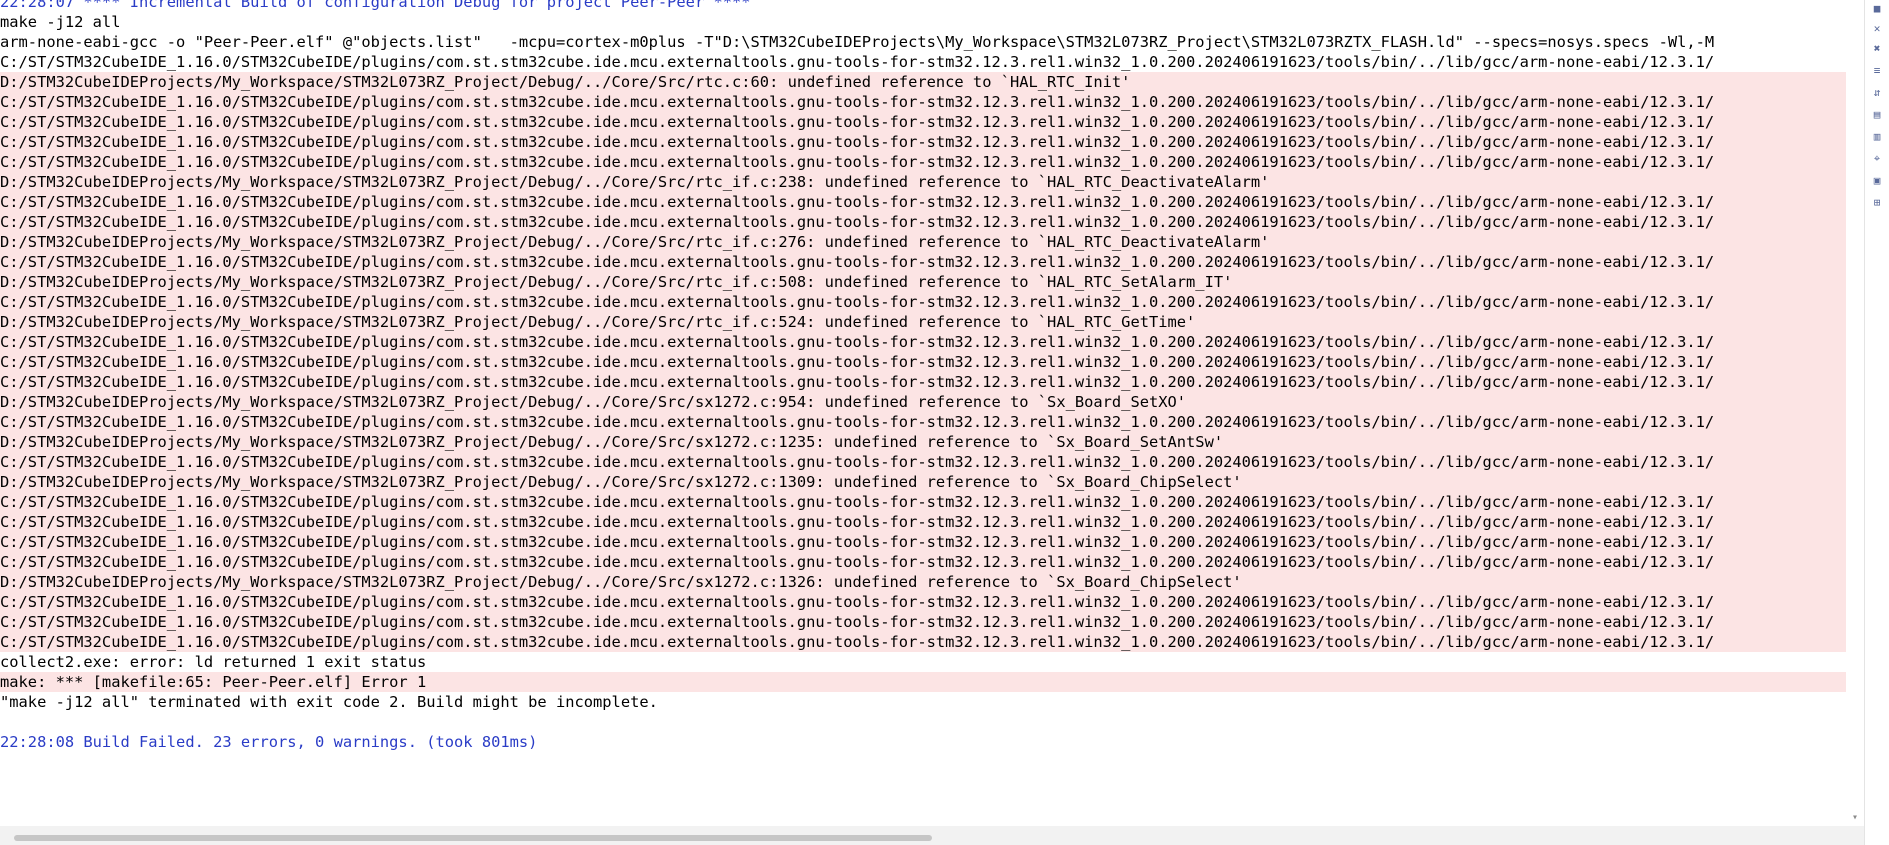  Describe the element at coordinates (60, 22) in the screenshot. I see `console-line: make -j12 all` at that location.